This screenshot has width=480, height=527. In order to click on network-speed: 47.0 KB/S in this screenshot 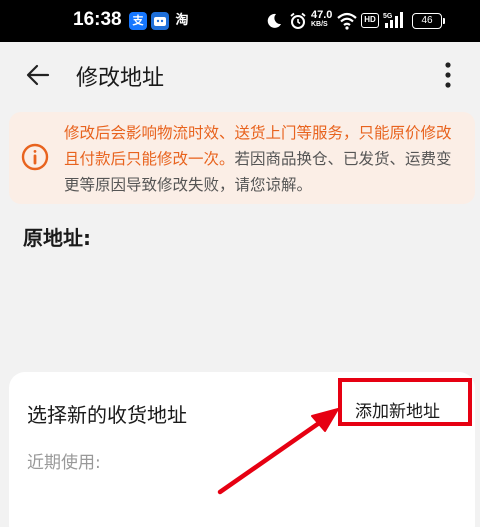, I will do `click(321, 20)`.